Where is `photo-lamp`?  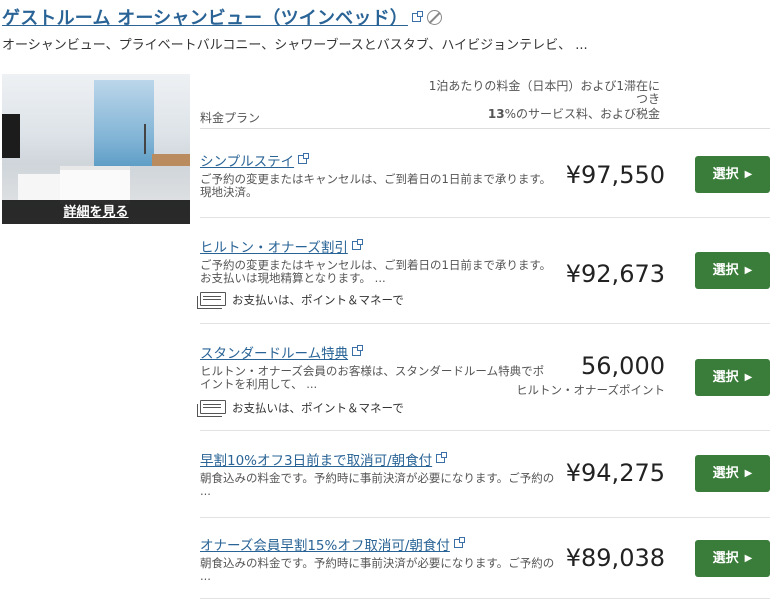 photo-lamp is located at coordinates (145, 139).